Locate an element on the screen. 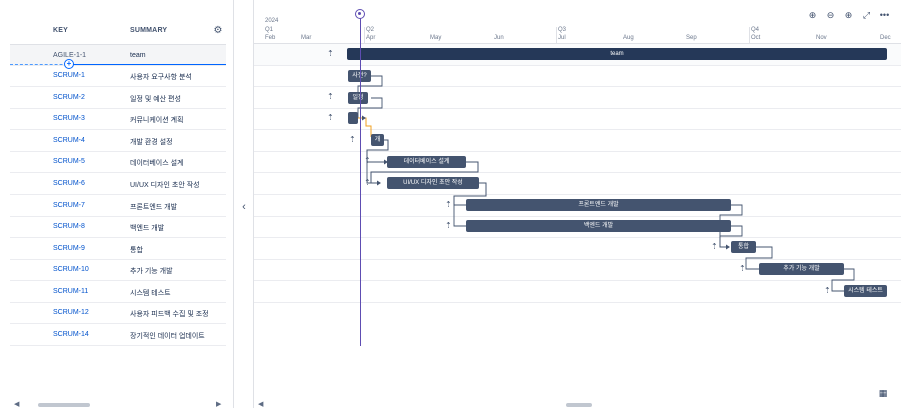 The height and width of the screenshot is (408, 904). table-row: SCRUM-14 장기적인 데이터 업데이트 is located at coordinates (118, 335).